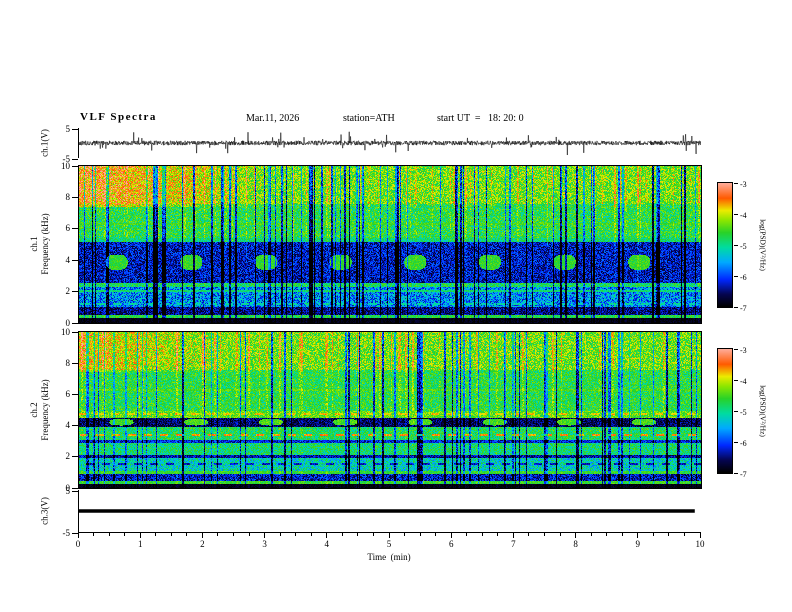 The width and height of the screenshot is (792, 612). What do you see at coordinates (327, 544) in the screenshot?
I see `x-tick-label: 4` at bounding box center [327, 544].